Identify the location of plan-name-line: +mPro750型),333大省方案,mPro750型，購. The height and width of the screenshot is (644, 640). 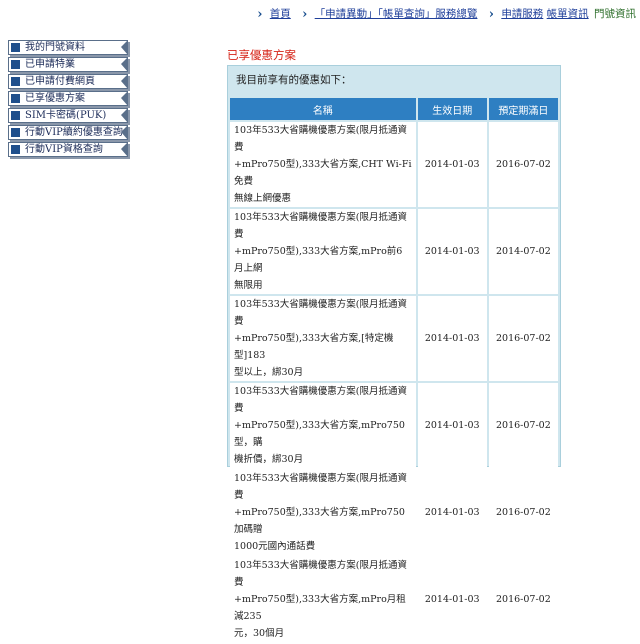
(319, 434).